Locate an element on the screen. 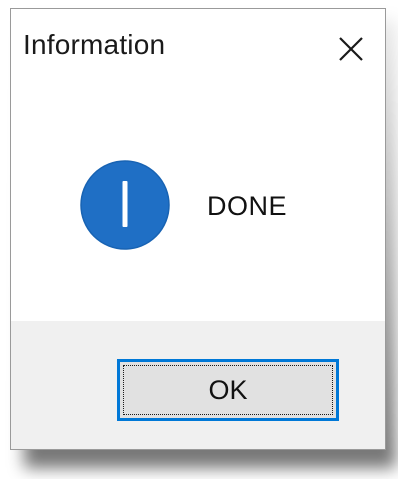  ok-button-label: OK is located at coordinates (228, 389).